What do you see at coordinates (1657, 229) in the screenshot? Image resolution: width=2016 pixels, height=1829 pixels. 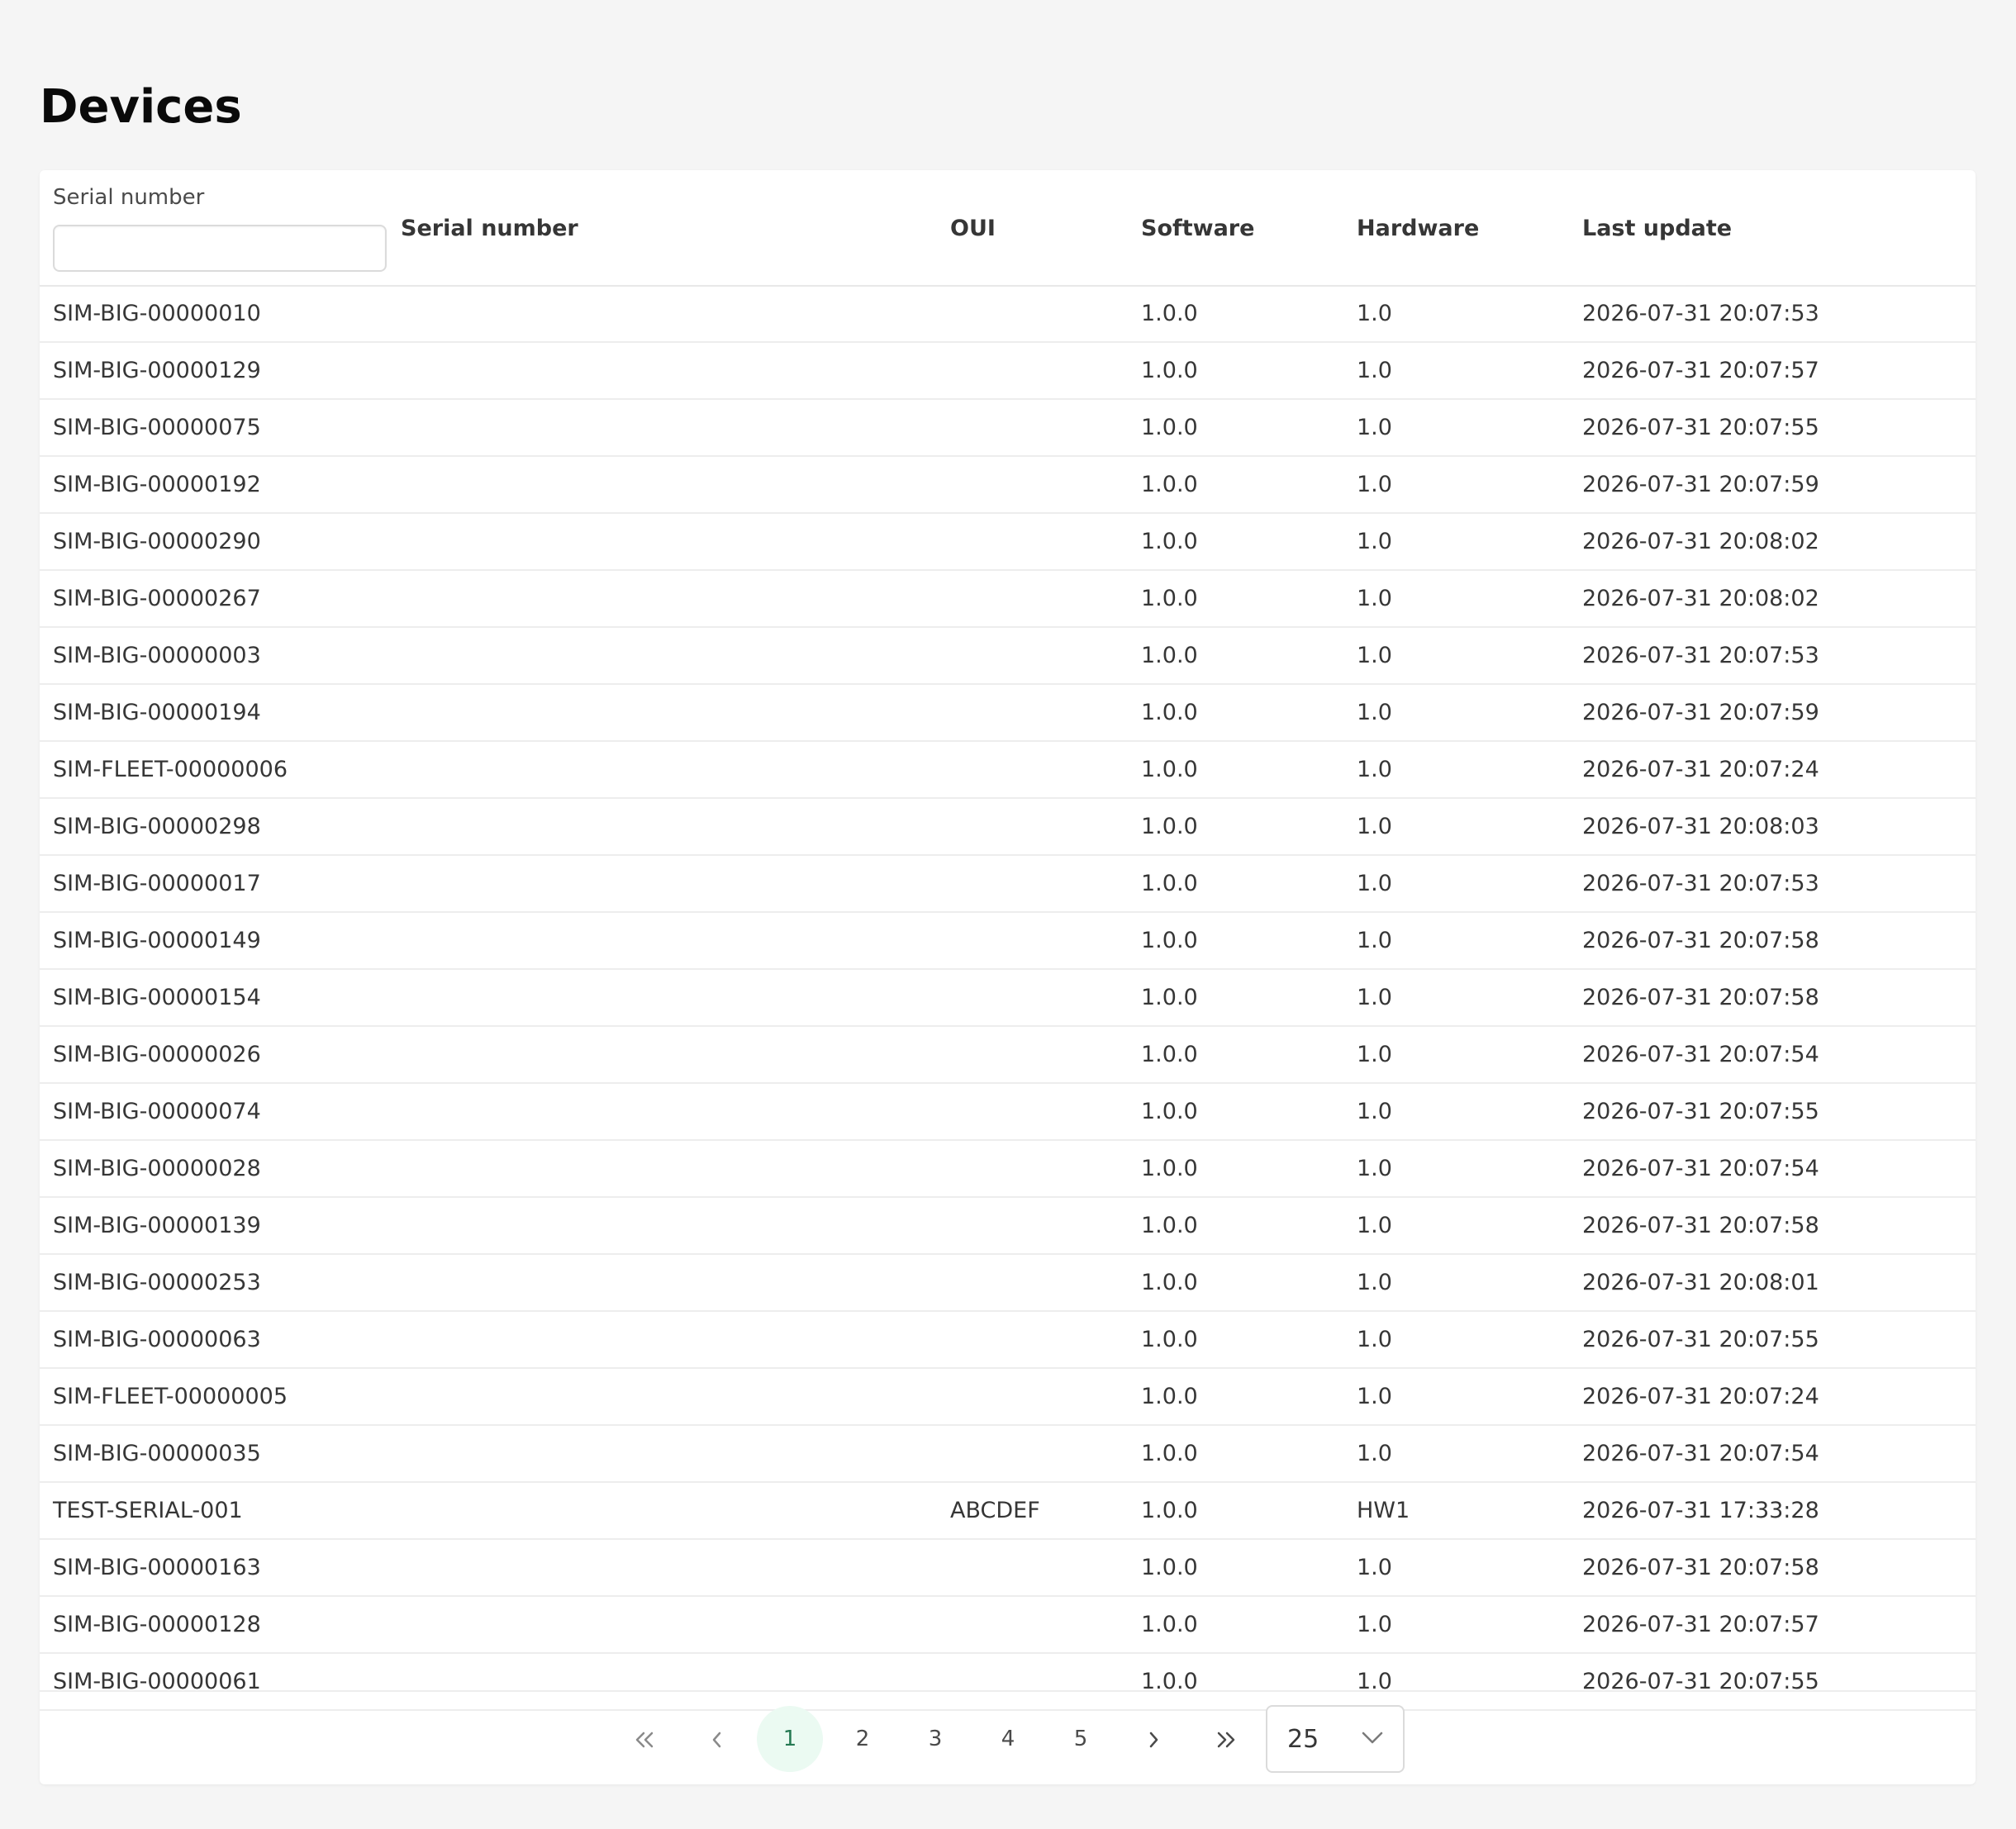 I see `column-header-last-update: Last update` at bounding box center [1657, 229].